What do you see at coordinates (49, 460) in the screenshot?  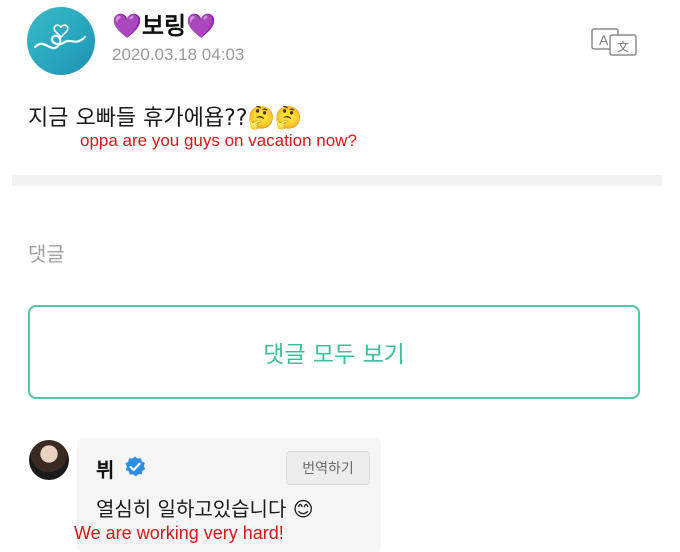 I see `commenter-avatar` at bounding box center [49, 460].